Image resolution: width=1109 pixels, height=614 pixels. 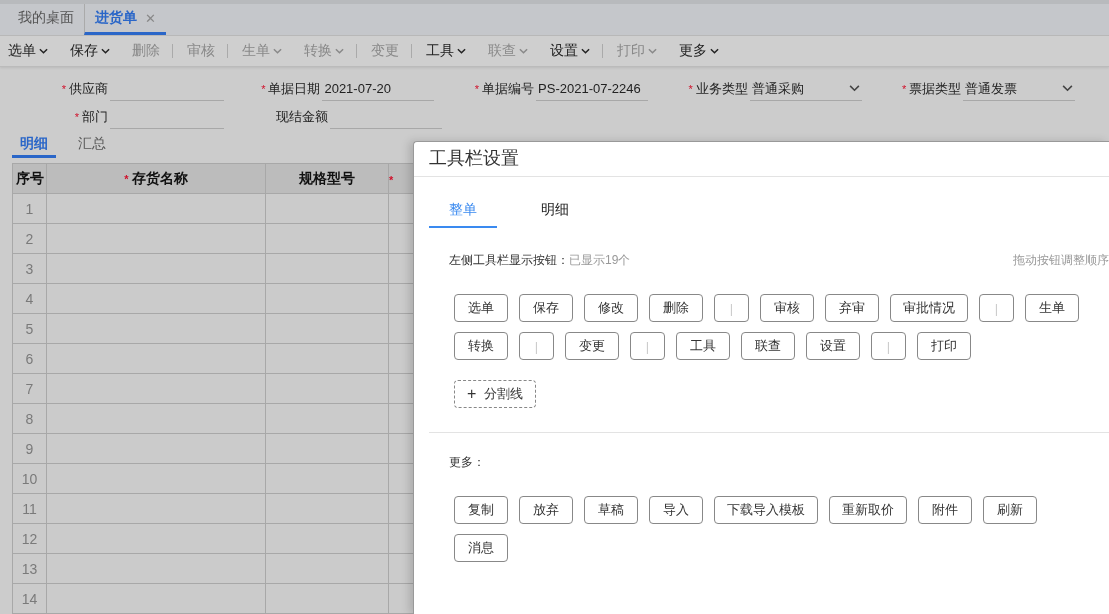 I want to click on button-chip: 审核, so click(x=787, y=308).